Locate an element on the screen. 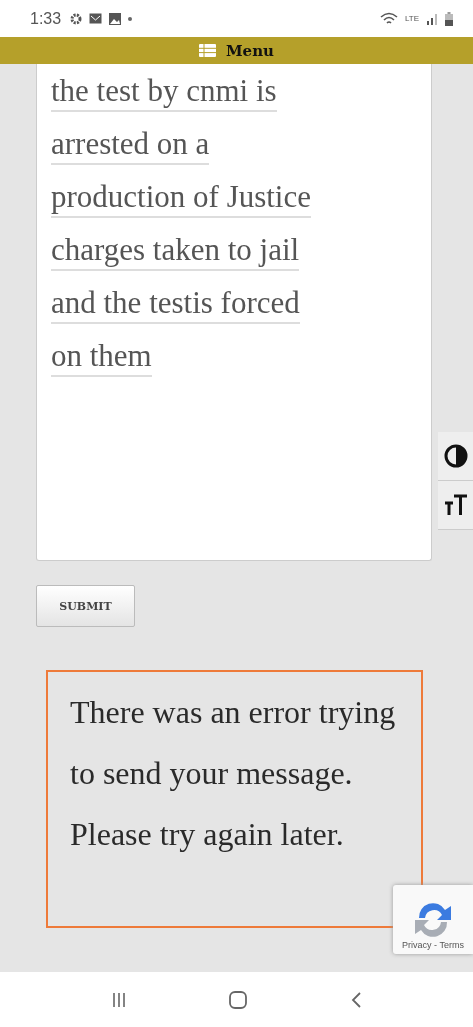 Image resolution: width=473 pixels, height=1027 pixels. contrast-icon is located at coordinates (455, 456).